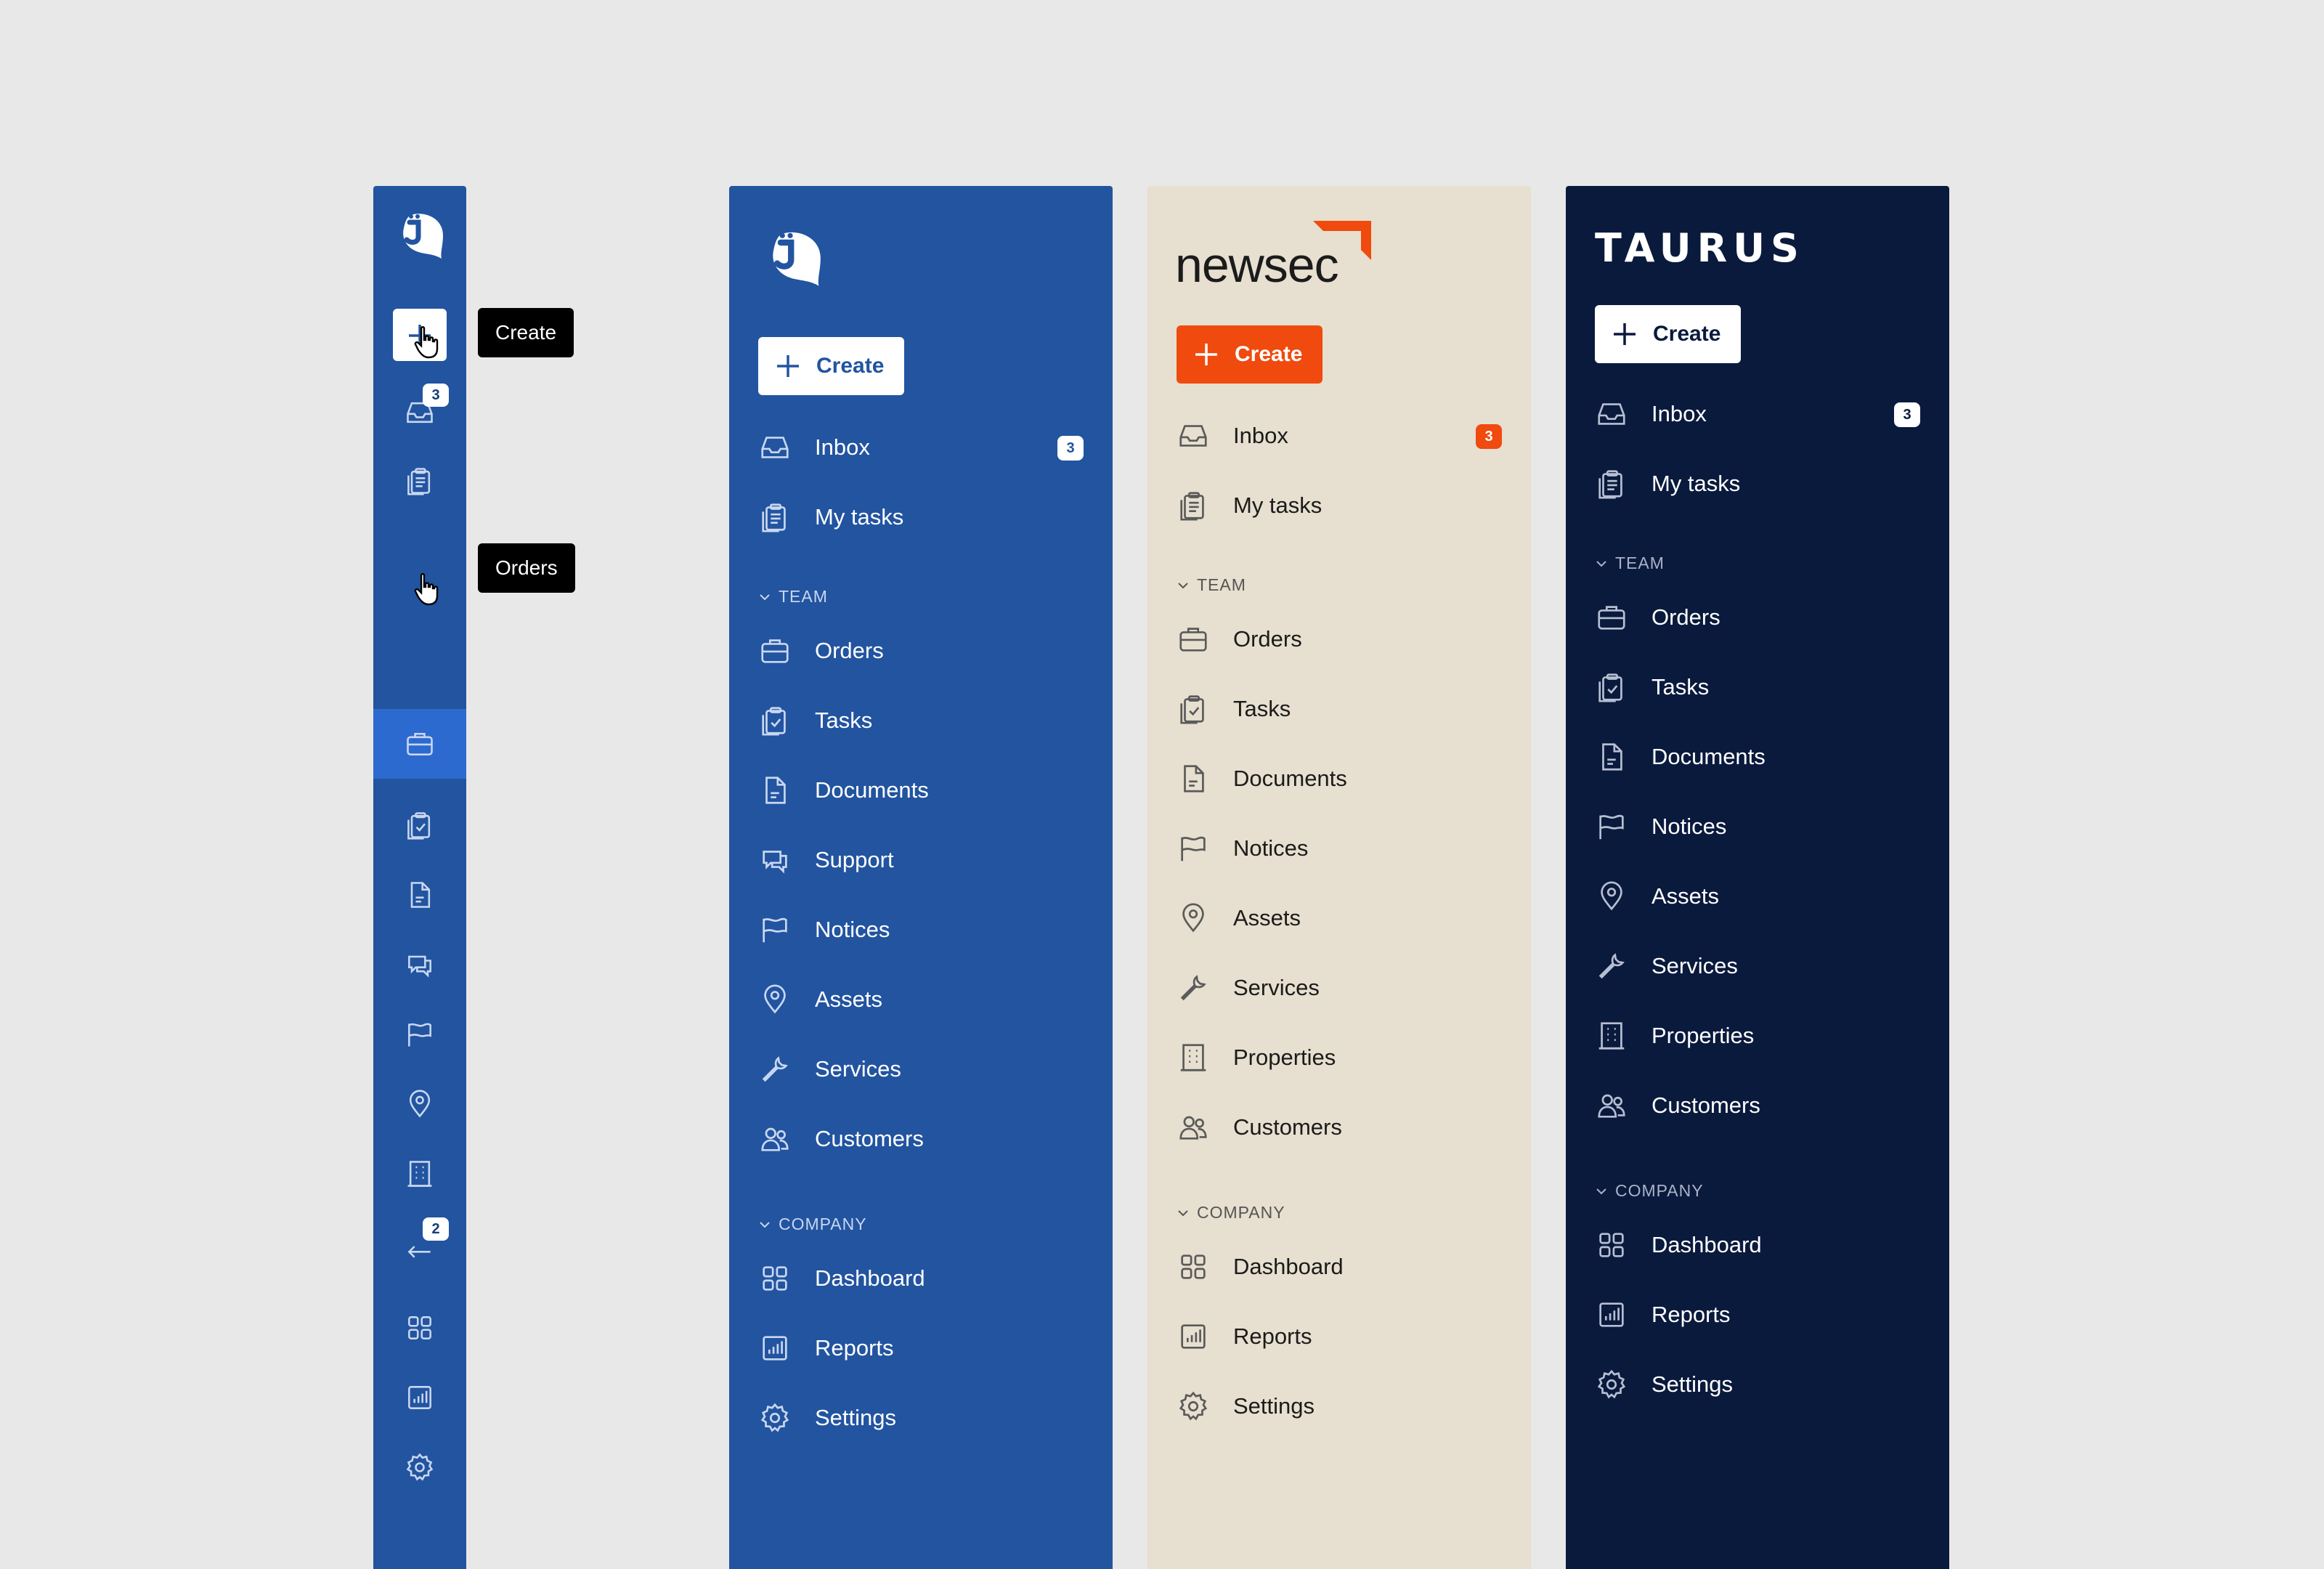  I want to click on rail-item-tasks, so click(419, 825).